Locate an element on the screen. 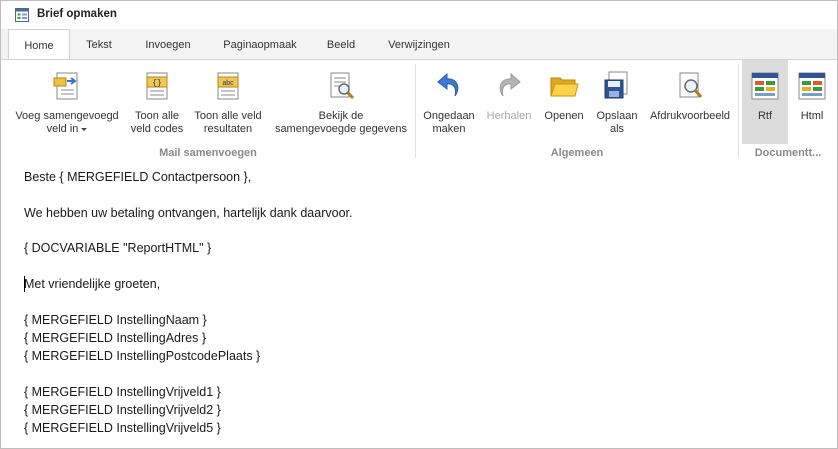  rtf-format-icon is located at coordinates (765, 86).